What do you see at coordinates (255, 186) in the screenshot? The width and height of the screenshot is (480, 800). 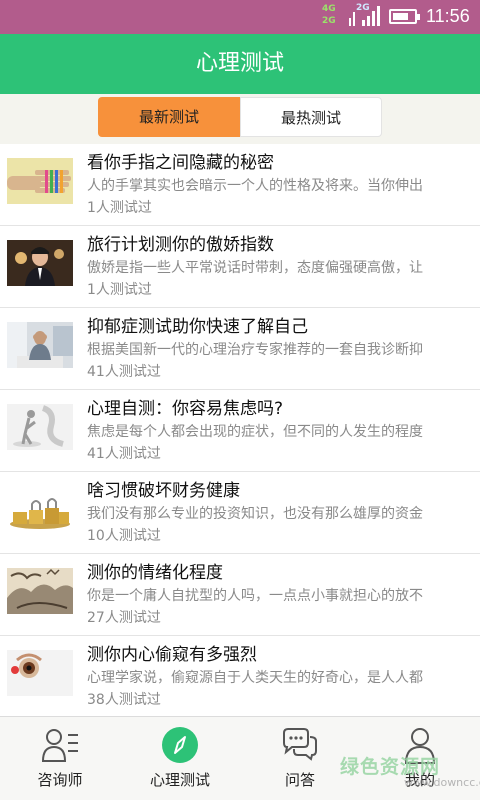 I see `test-description: 人的手掌其实也会暗示一个人的性格及将来。当你伸出` at bounding box center [255, 186].